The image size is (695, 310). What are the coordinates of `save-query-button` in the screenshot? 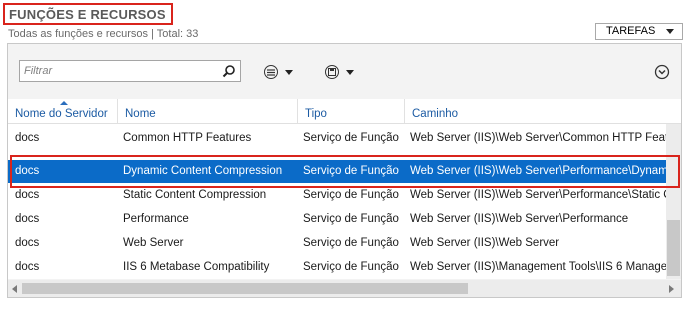 It's located at (339, 72).